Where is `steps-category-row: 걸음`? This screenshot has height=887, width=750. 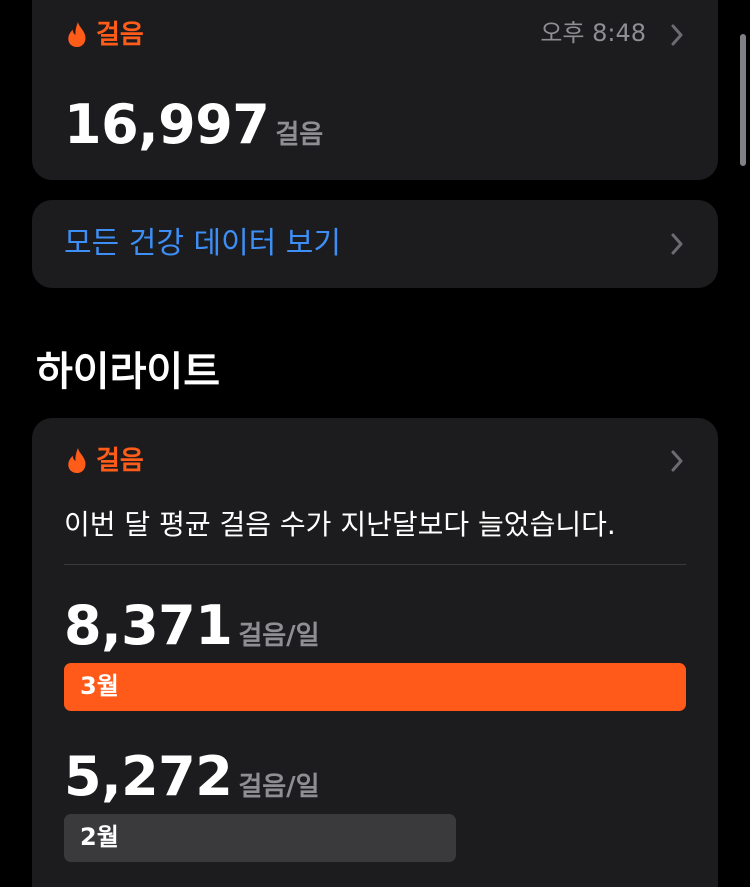 steps-category-row: 걸음 is located at coordinates (105, 34).